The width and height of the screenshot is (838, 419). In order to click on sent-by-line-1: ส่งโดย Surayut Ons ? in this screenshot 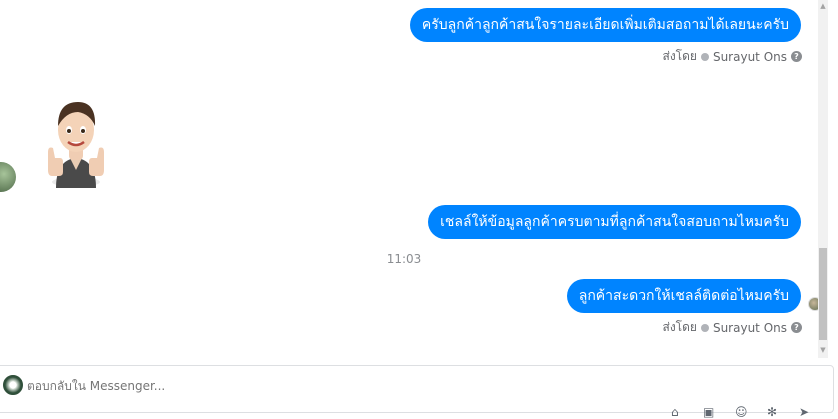, I will do `click(732, 56)`.